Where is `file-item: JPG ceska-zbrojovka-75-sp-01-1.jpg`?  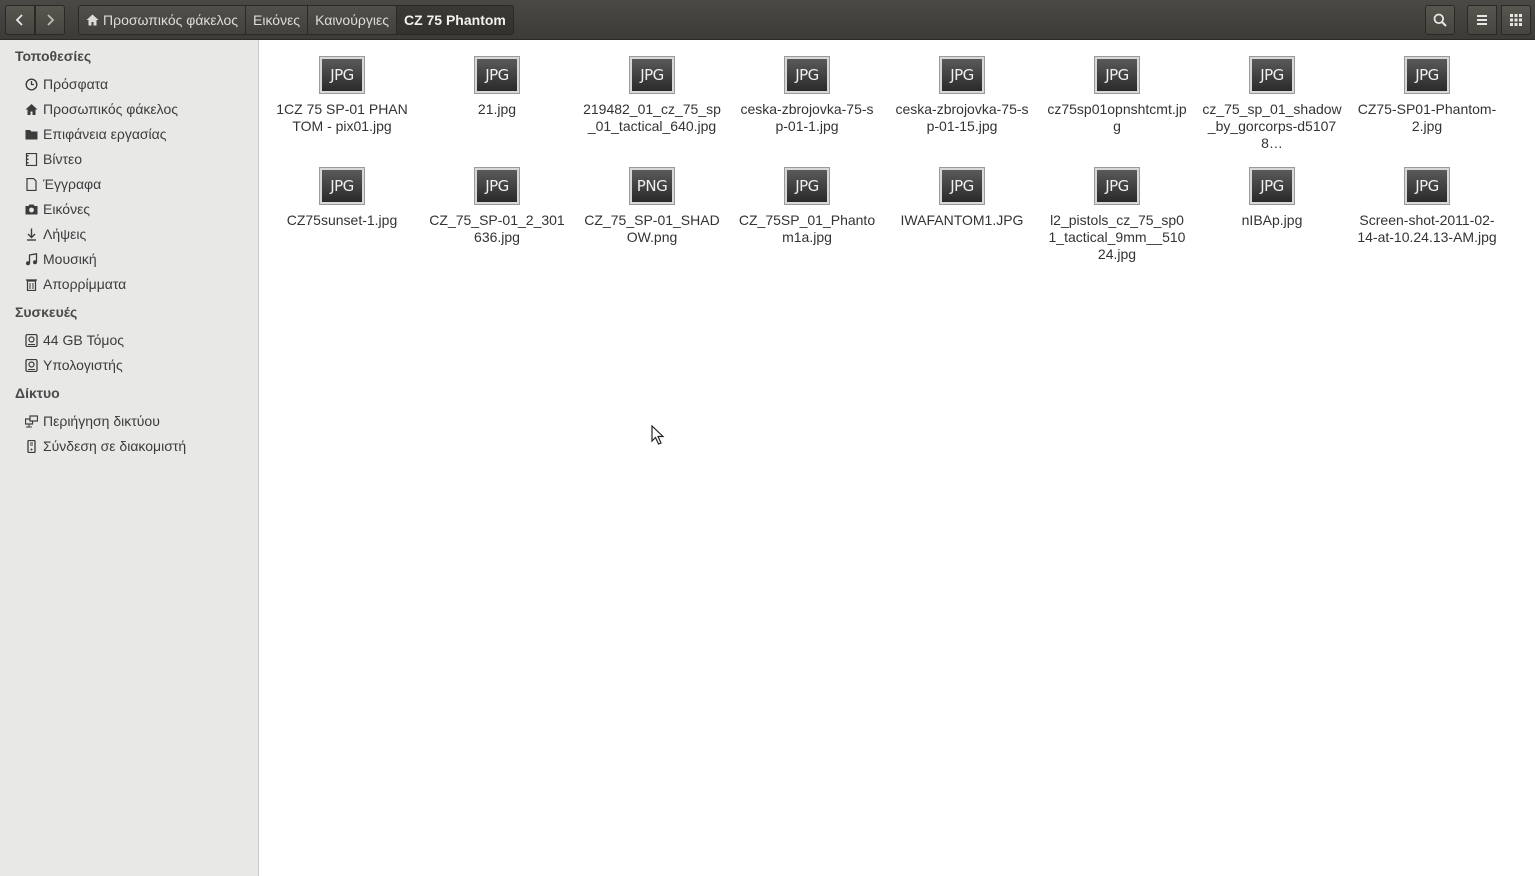
file-item: JPG ceska-zbrojovka-75-sp-01-1.jpg is located at coordinates (807, 95).